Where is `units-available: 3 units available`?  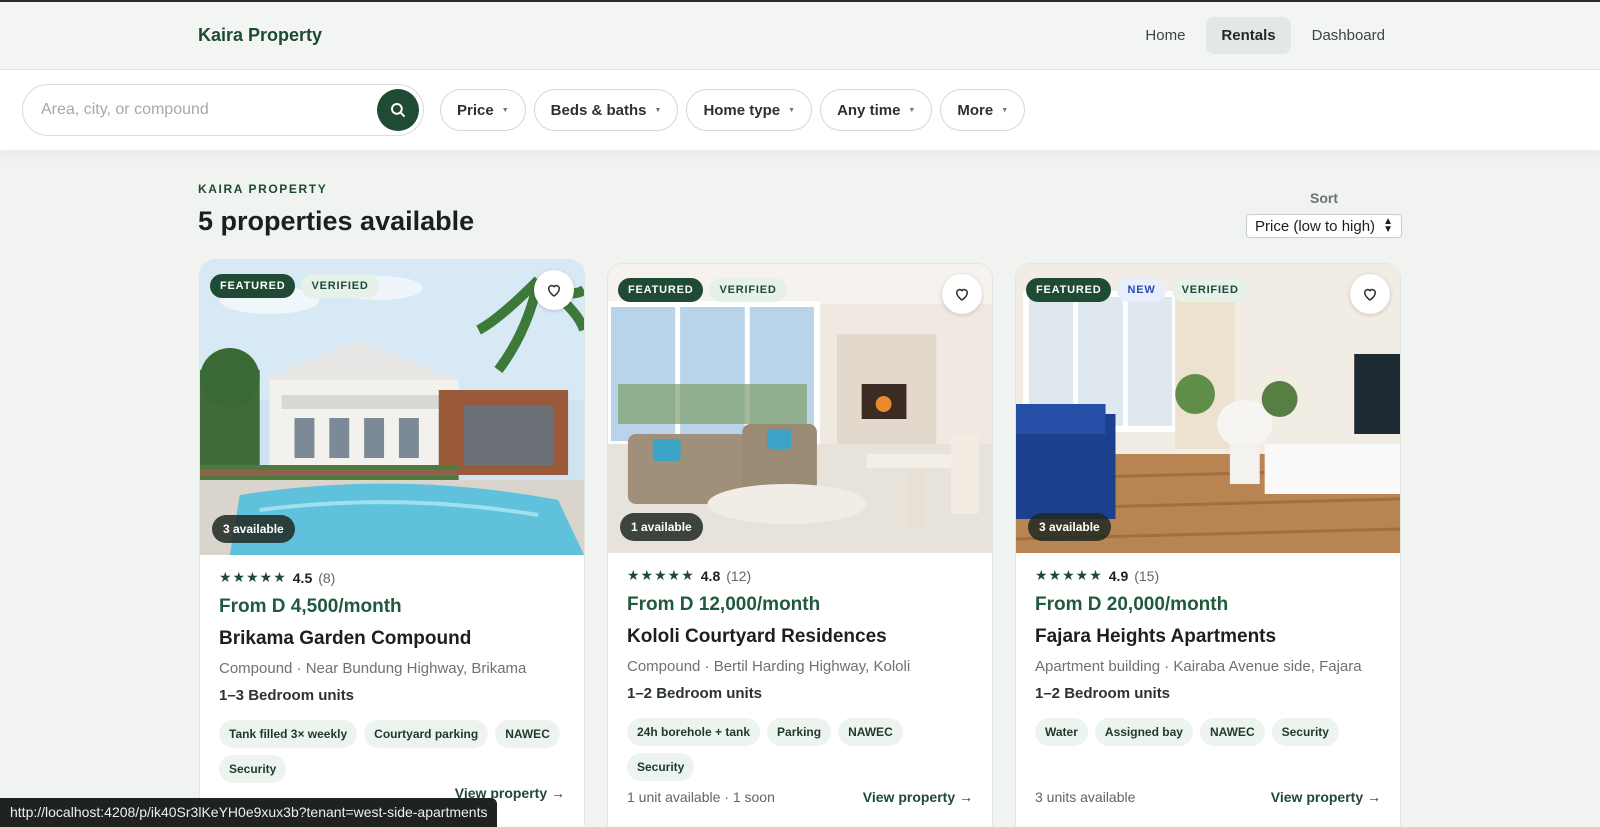
units-available: 3 units available is located at coordinates (1085, 797).